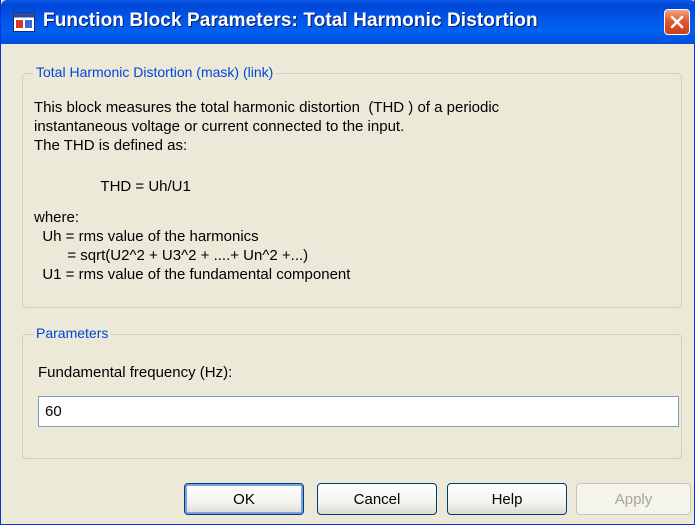 The height and width of the screenshot is (525, 695). I want to click on close-button, so click(677, 22).